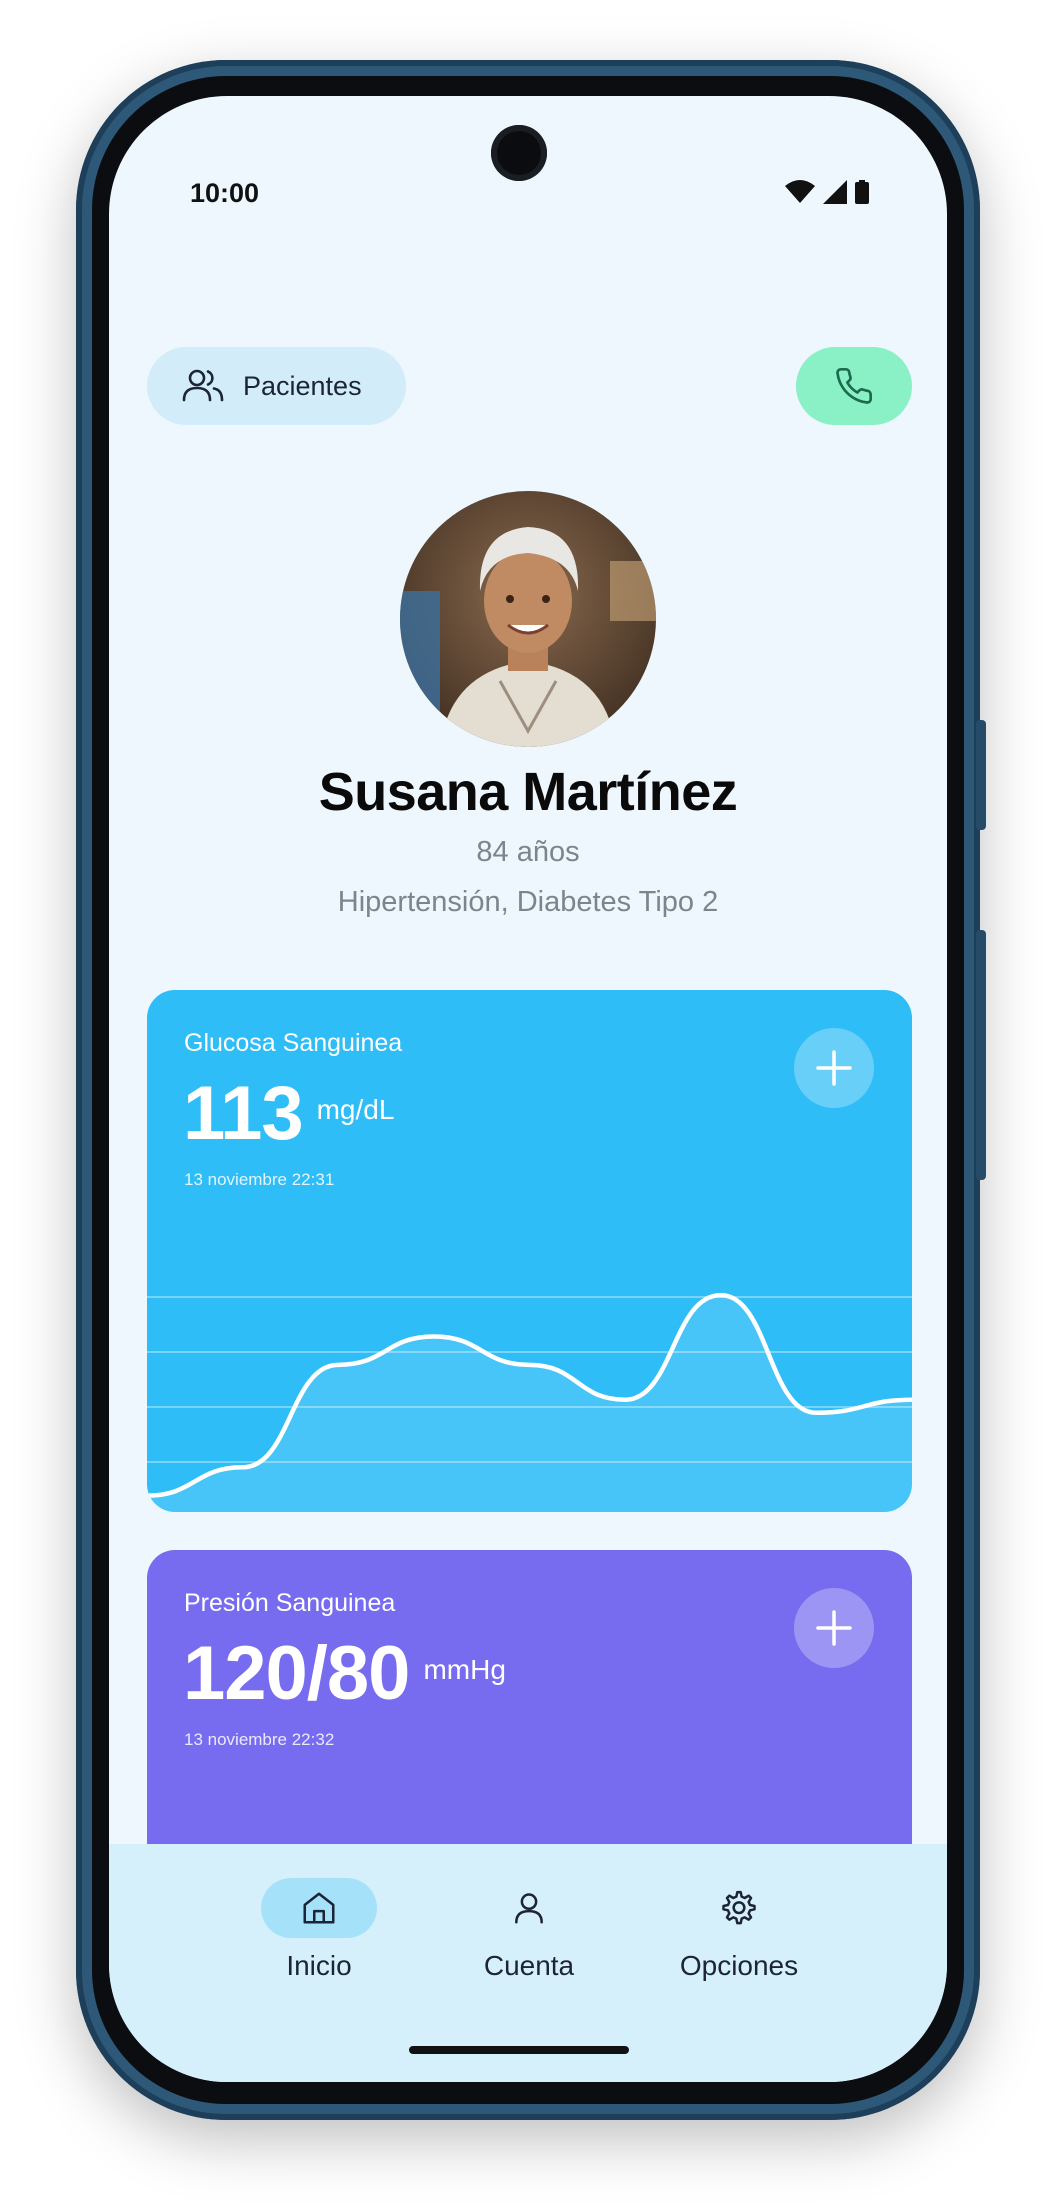 The width and height of the screenshot is (1056, 2208). I want to click on status-bar: 10:00, so click(528, 152).